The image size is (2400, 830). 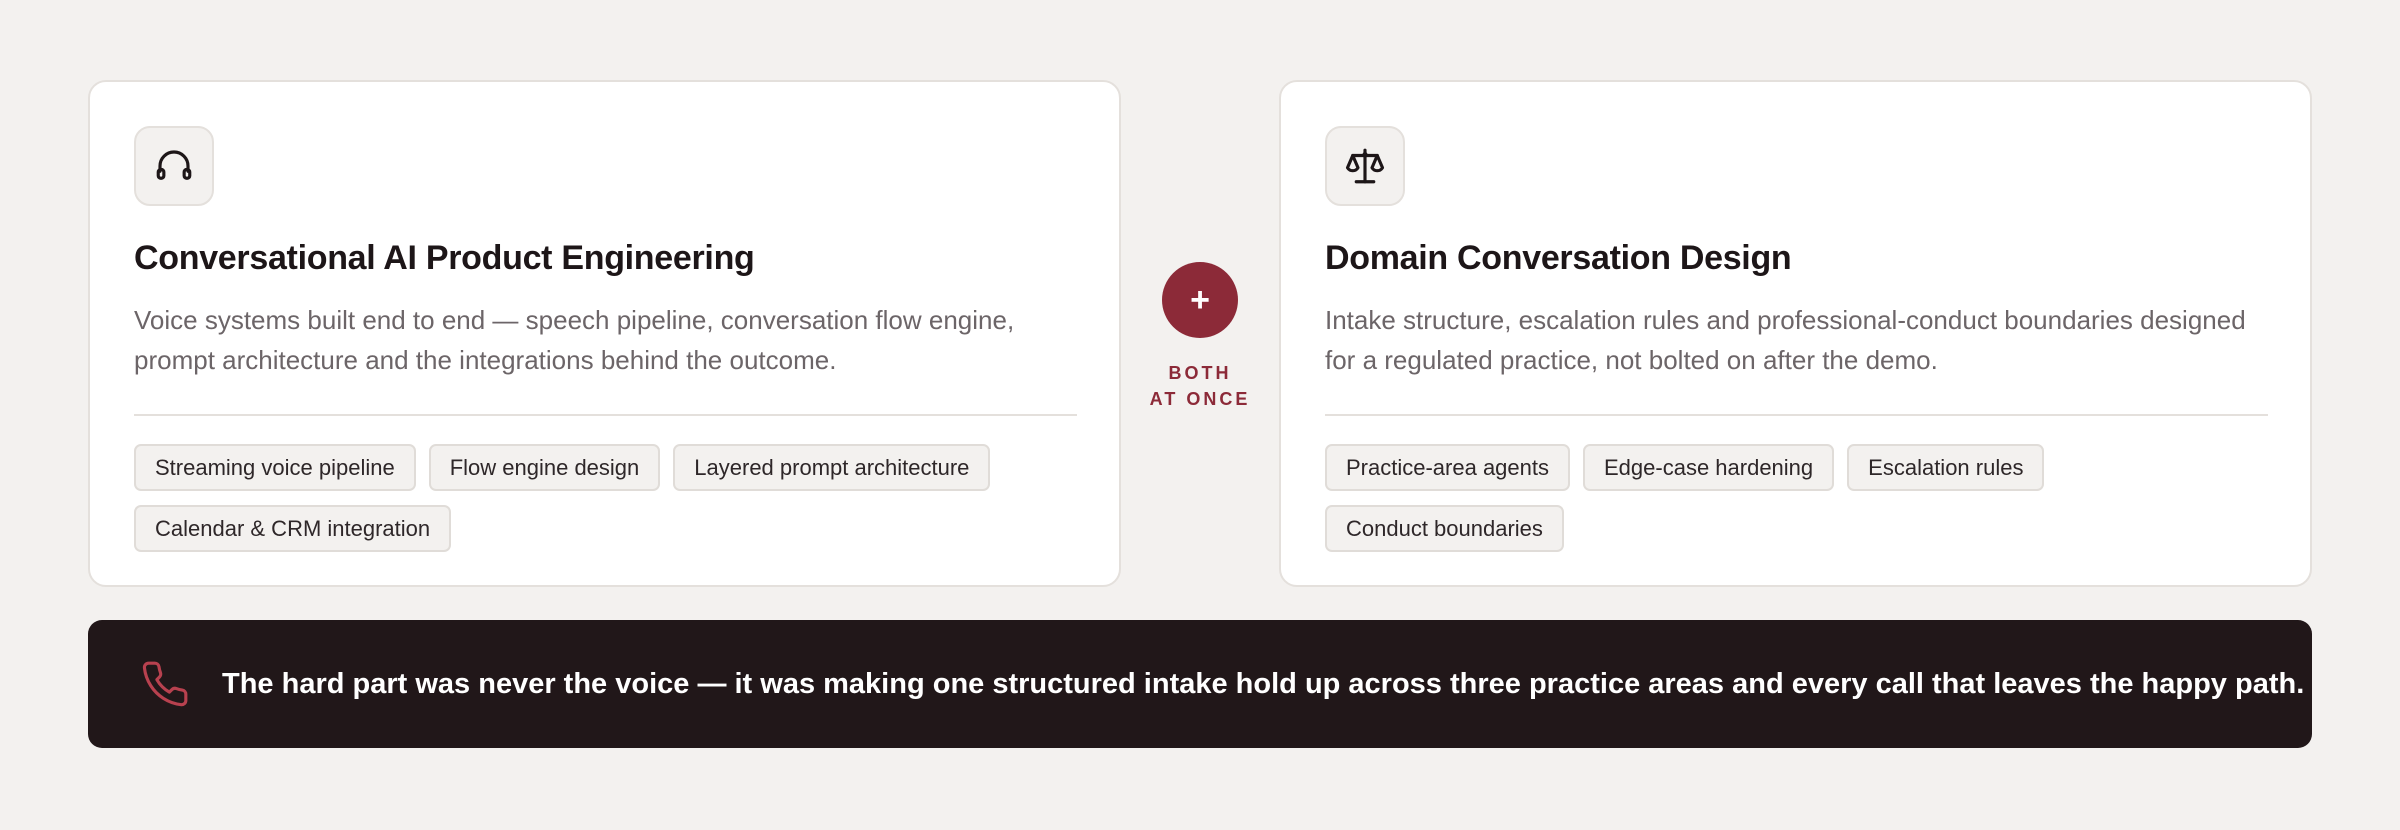 I want to click on tag: Practice-area agents, so click(x=1447, y=467).